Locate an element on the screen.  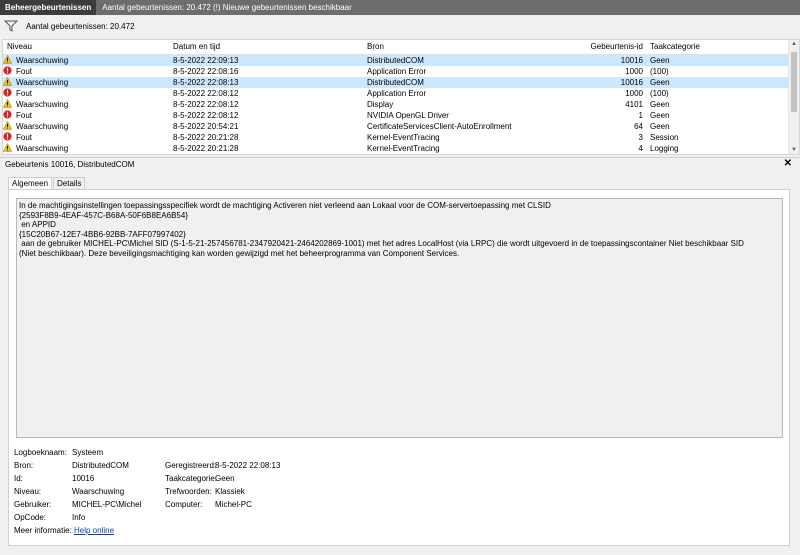
filter-count-label: Aantal gebeurtenissen: 20.472 is located at coordinates (80, 26).